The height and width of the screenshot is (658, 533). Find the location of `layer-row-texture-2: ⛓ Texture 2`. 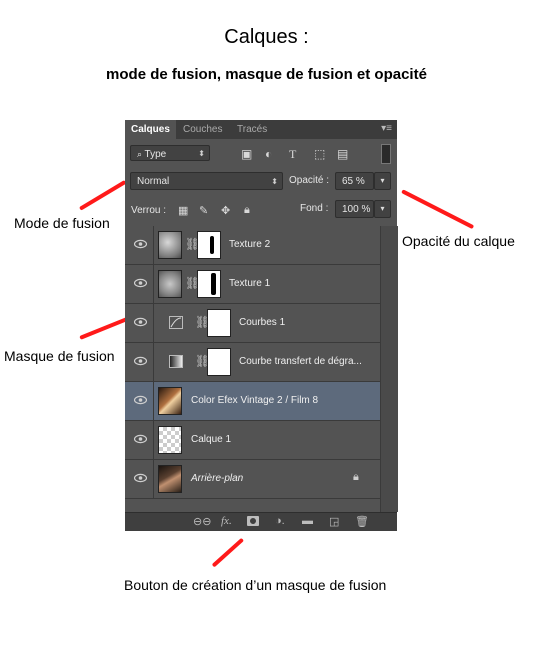

layer-row-texture-2: ⛓ Texture 2 is located at coordinates (252, 245).